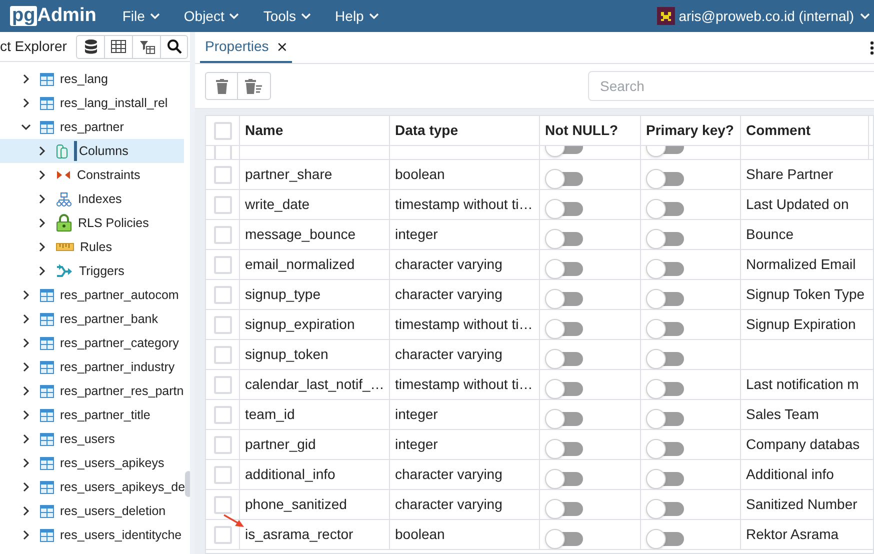 This screenshot has width=874, height=554. I want to click on menu-item: Help, so click(357, 16).